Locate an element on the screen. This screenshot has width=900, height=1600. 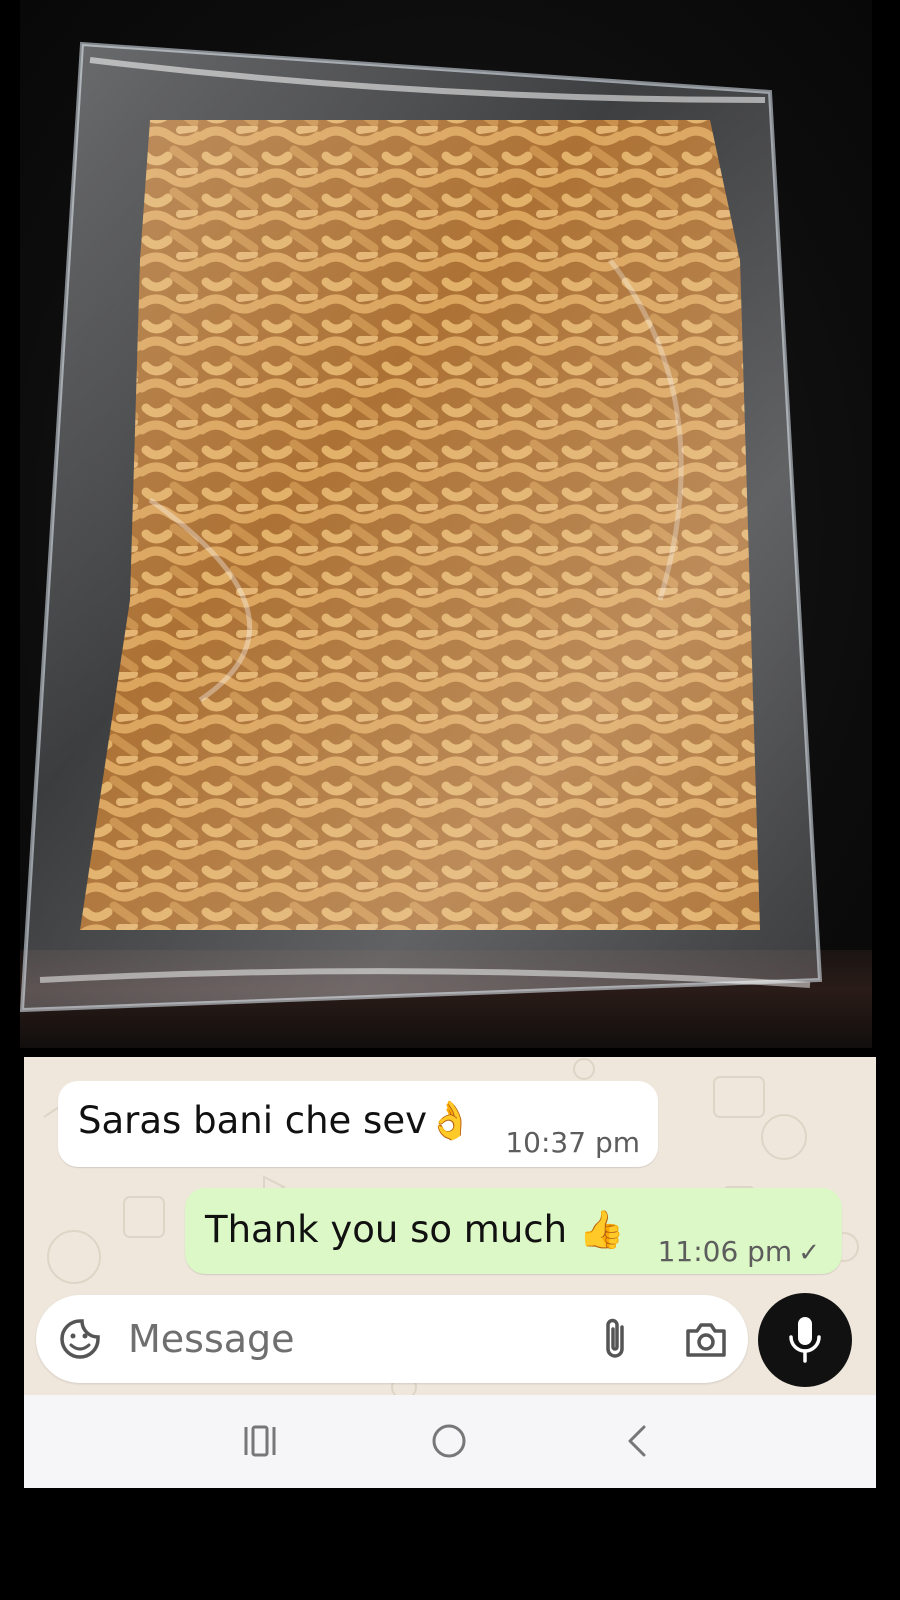
mic-icon is located at coordinates (805, 1340).